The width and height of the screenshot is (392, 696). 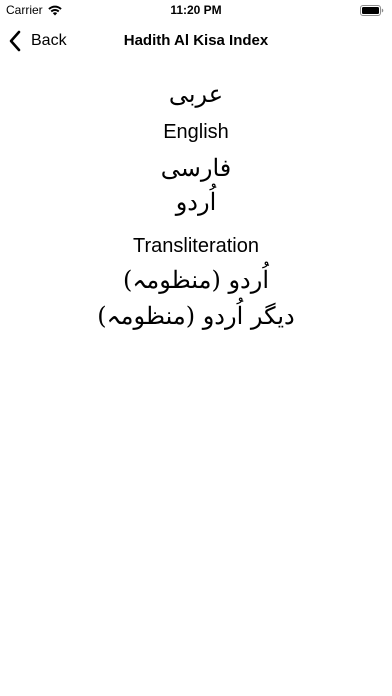 I want to click on navigation-bar: Back Hadith Al Kisa Index, so click(x=196, y=42).